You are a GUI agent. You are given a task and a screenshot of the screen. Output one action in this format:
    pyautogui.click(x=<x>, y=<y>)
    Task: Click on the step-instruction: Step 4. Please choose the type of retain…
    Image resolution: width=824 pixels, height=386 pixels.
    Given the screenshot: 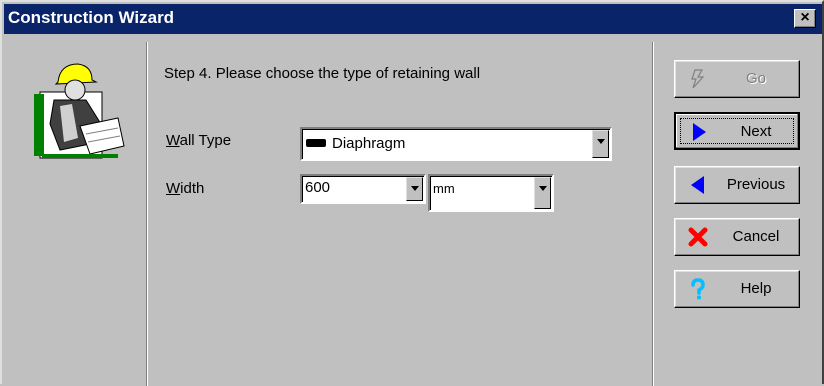 What is the action you would take?
    pyautogui.click(x=322, y=73)
    